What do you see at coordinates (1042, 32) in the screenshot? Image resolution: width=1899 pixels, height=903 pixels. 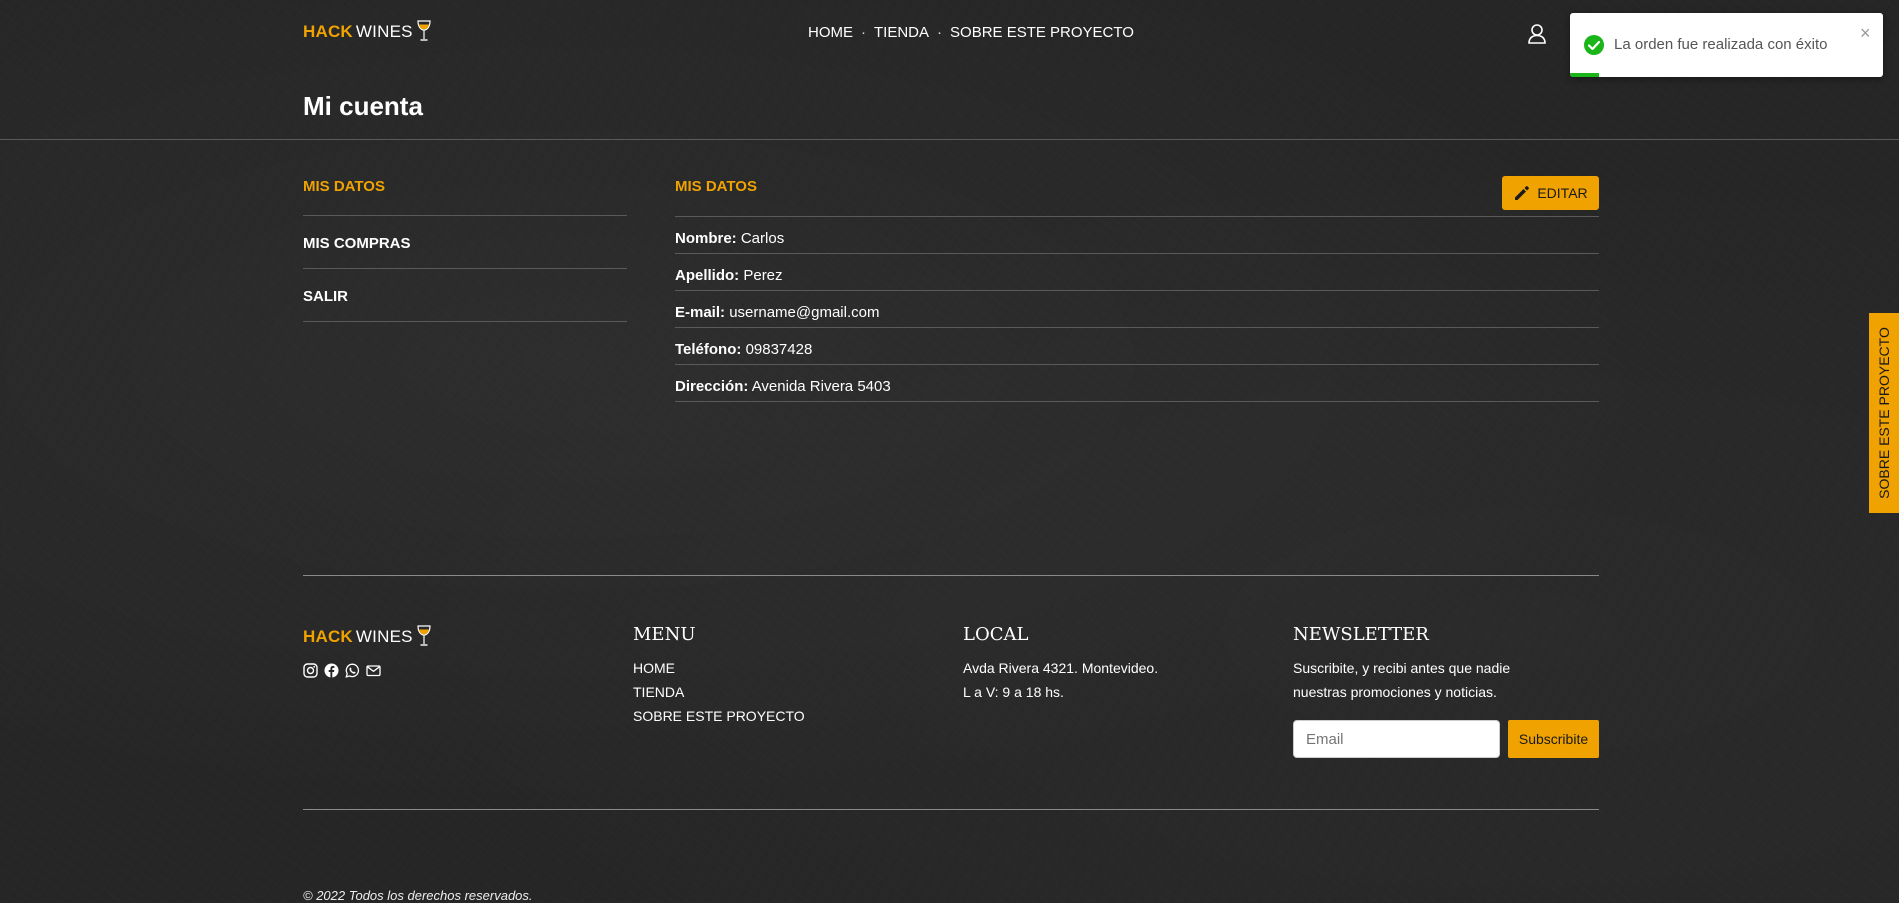 I see `nav-sobre-link: SOBRE ESTE PROYECTO` at bounding box center [1042, 32].